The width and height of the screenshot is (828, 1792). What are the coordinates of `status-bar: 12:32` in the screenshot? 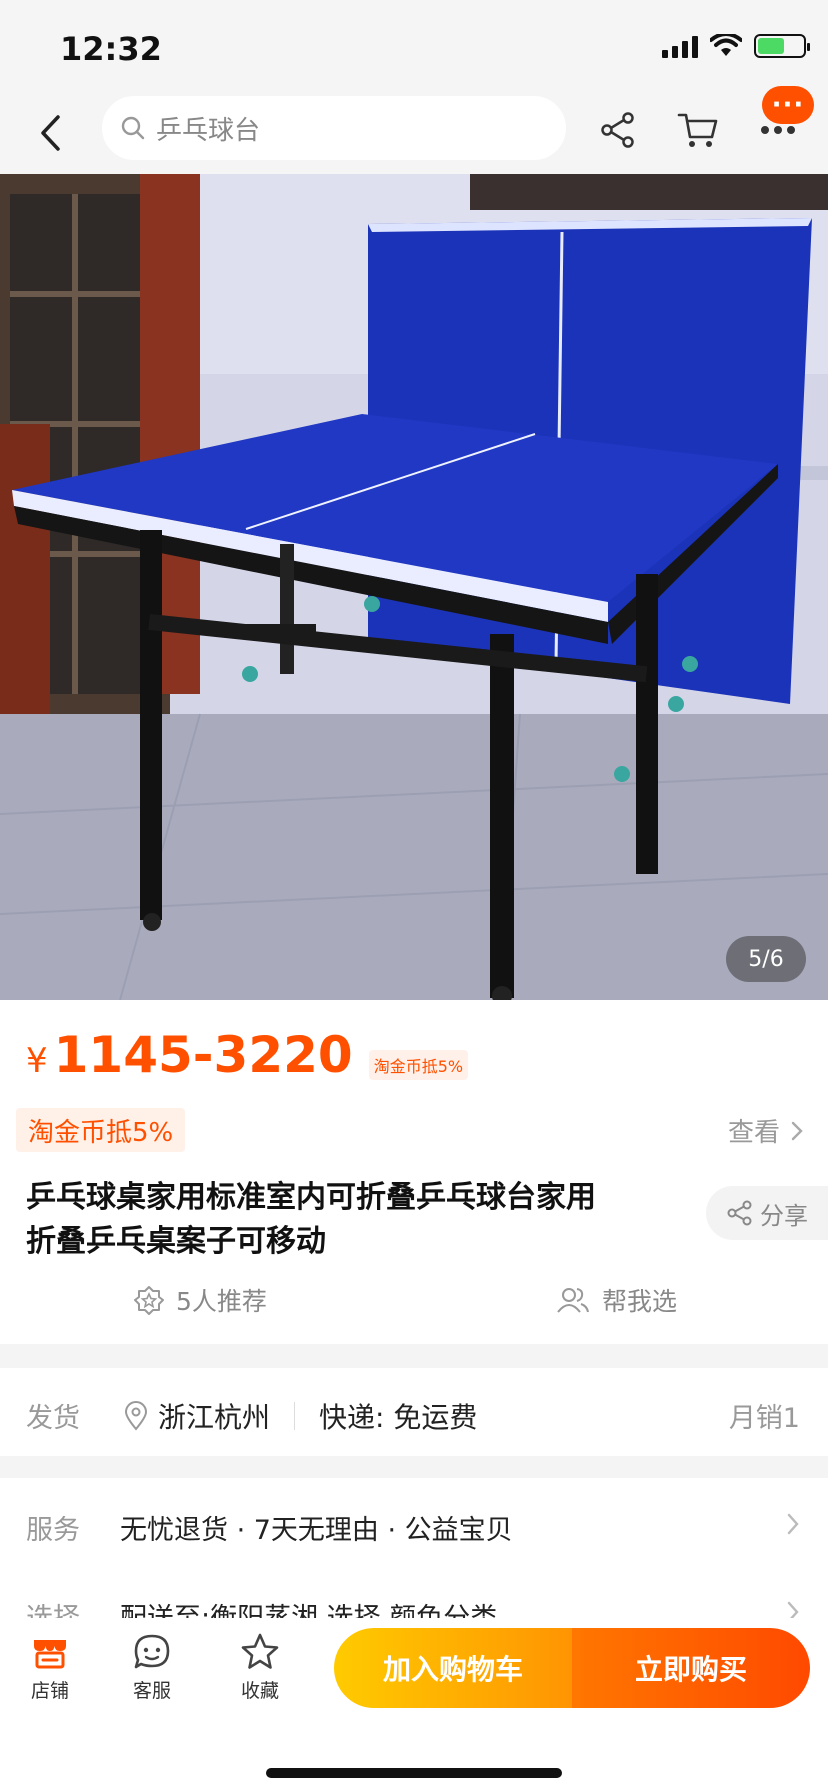 It's located at (414, 48).